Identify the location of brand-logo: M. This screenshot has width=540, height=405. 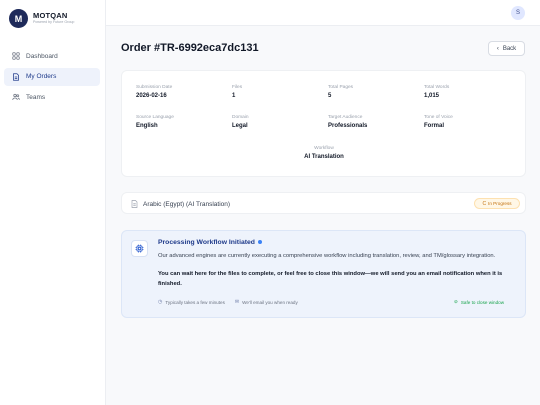
(18, 18).